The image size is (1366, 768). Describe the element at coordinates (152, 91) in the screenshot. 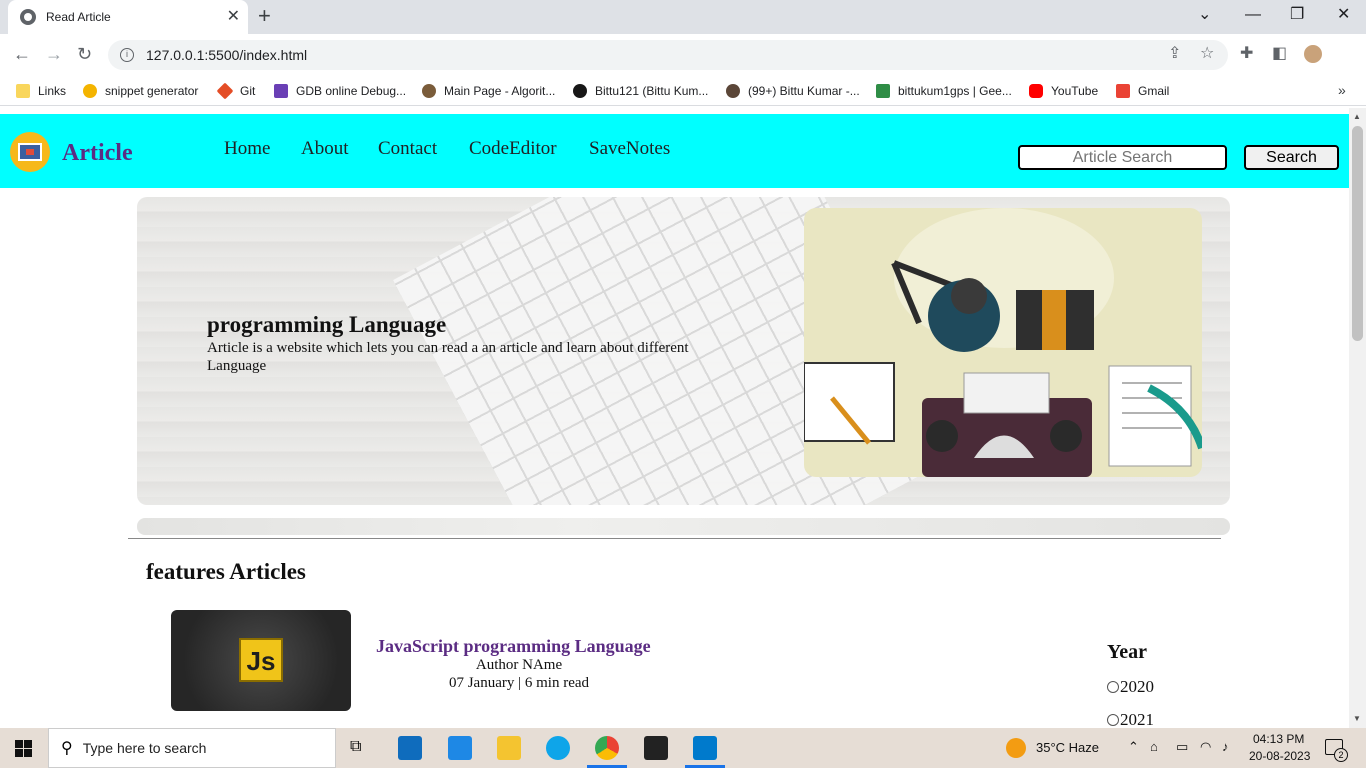

I see `bookmark-label: snippet generator` at that location.